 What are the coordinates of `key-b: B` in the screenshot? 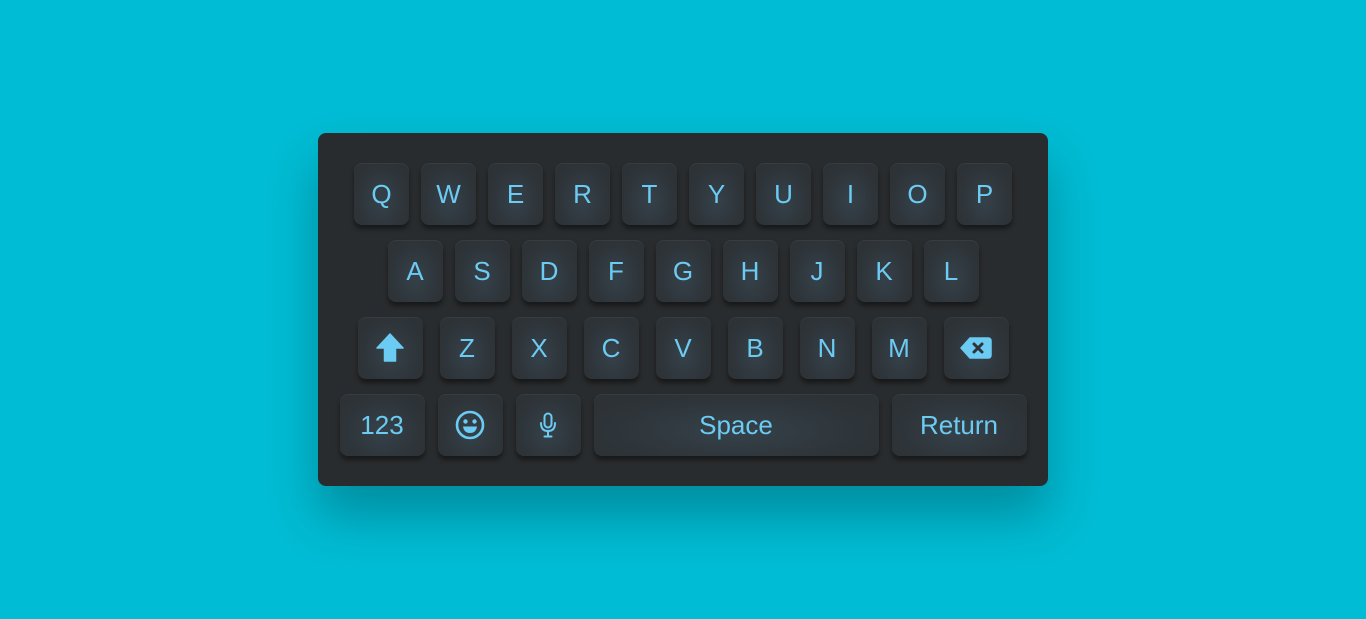 It's located at (755, 348).